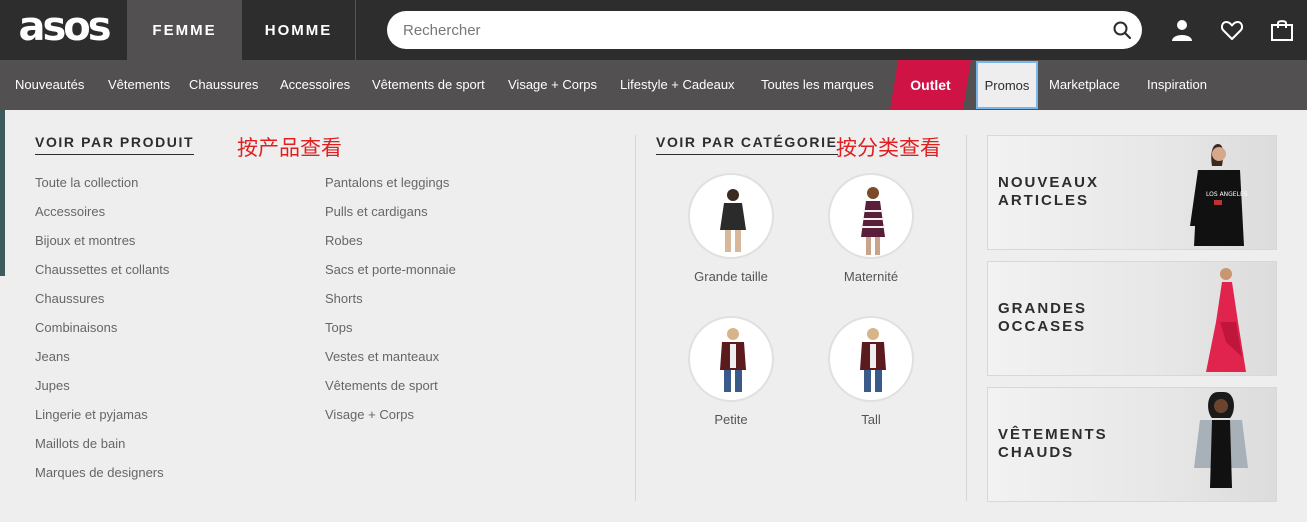  I want to click on top-bar: asos FEMME HOMME, so click(653, 30).